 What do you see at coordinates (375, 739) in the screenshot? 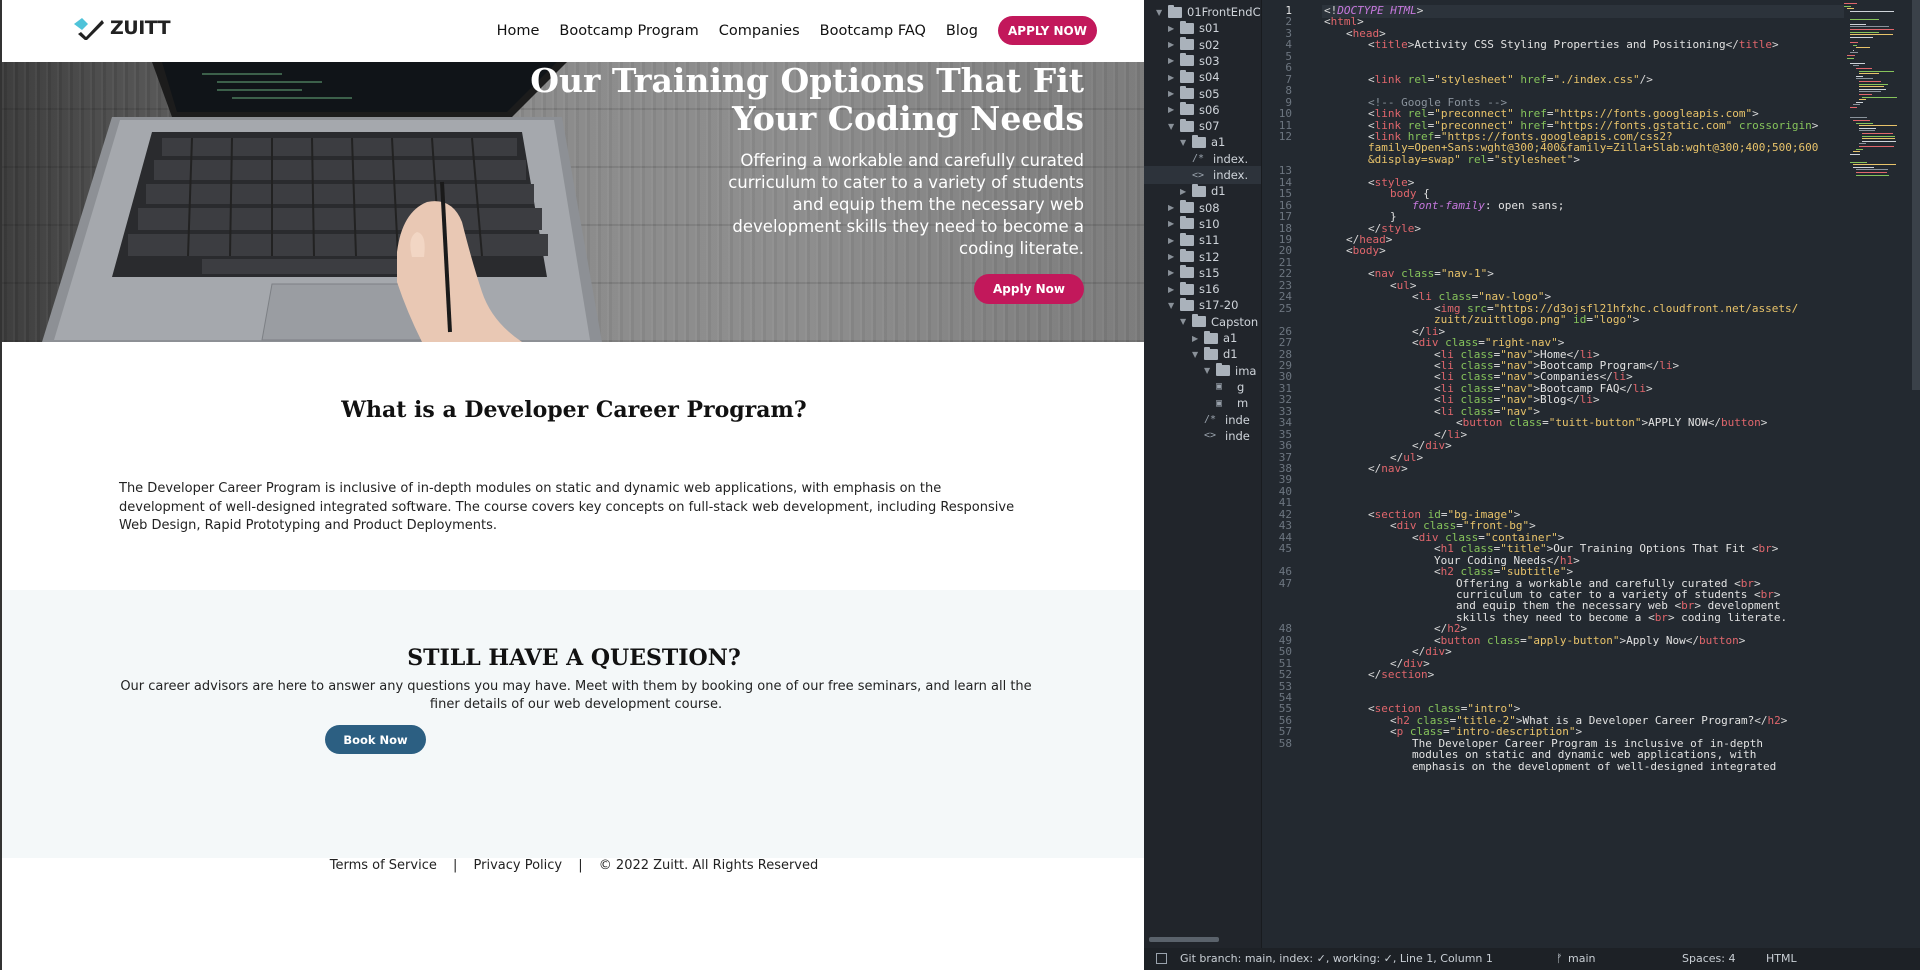
I see `book-now-button: Book Now` at bounding box center [375, 739].